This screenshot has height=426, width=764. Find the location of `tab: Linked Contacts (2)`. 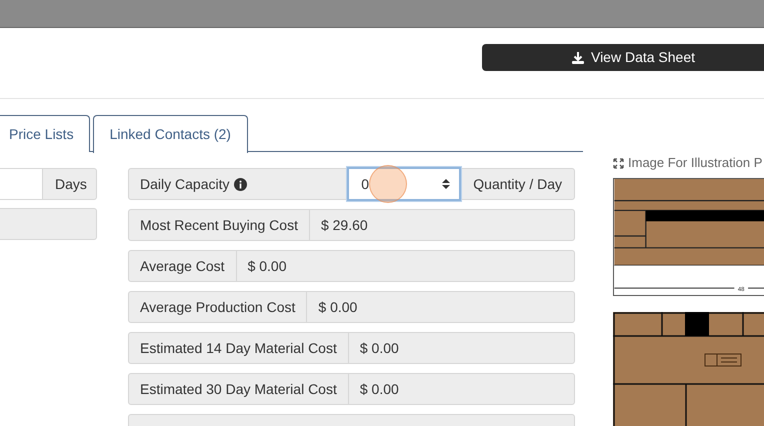

tab: Linked Contacts (2) is located at coordinates (170, 134).